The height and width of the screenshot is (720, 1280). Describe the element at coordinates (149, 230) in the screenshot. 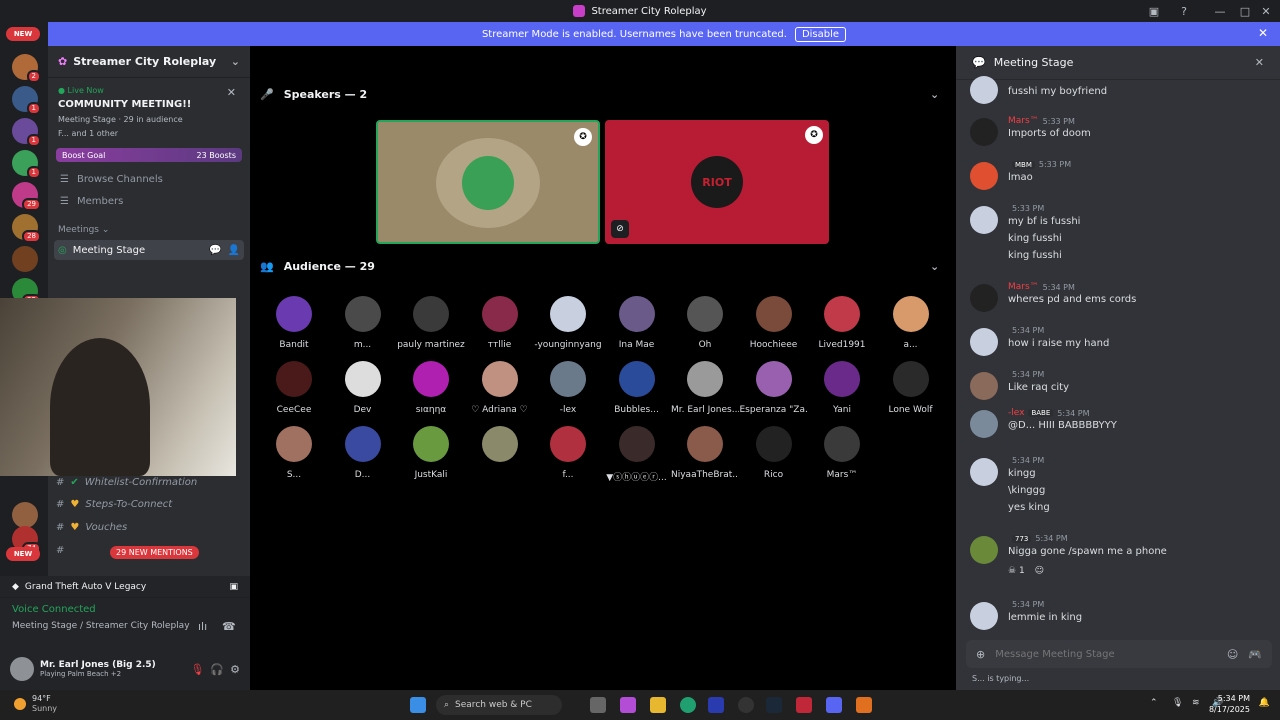

I see `category-meetings: Meetings ⌄` at that location.